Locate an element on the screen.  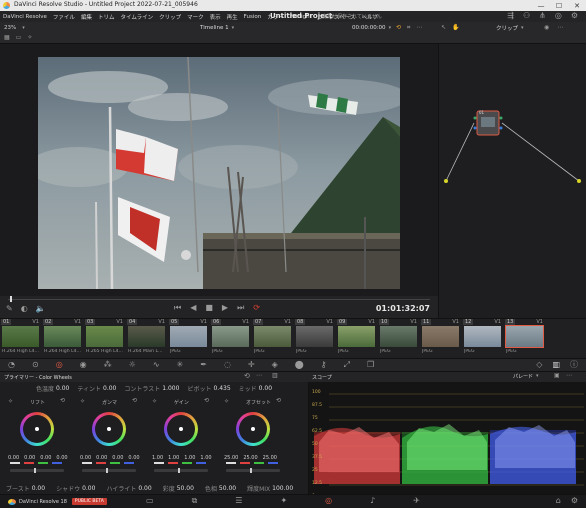
share-icon: ⋔ is located at coordinates (542, 16).